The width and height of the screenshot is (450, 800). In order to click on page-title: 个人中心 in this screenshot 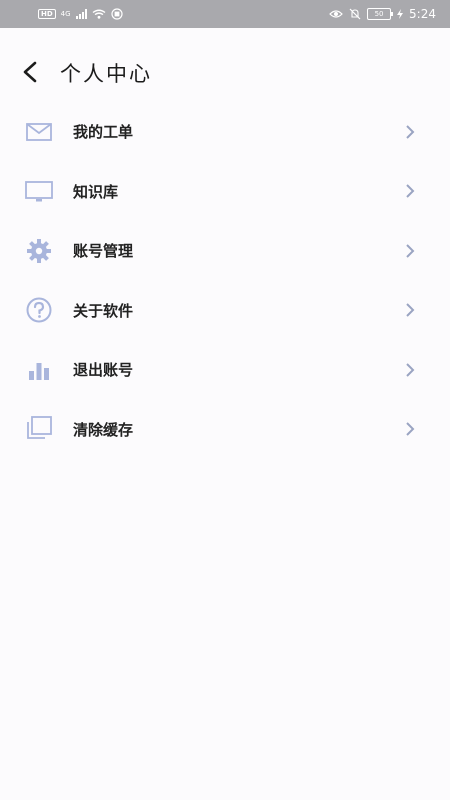, I will do `click(106, 74)`.